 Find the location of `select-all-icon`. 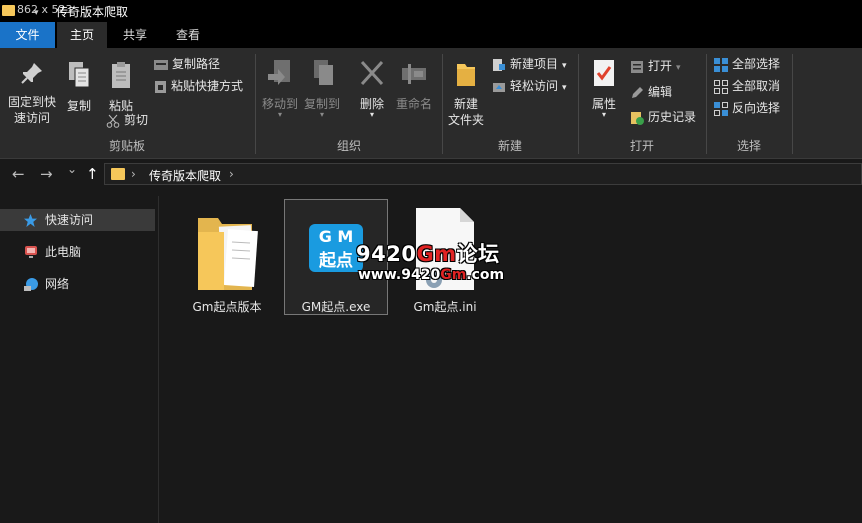

select-all-icon is located at coordinates (721, 64).